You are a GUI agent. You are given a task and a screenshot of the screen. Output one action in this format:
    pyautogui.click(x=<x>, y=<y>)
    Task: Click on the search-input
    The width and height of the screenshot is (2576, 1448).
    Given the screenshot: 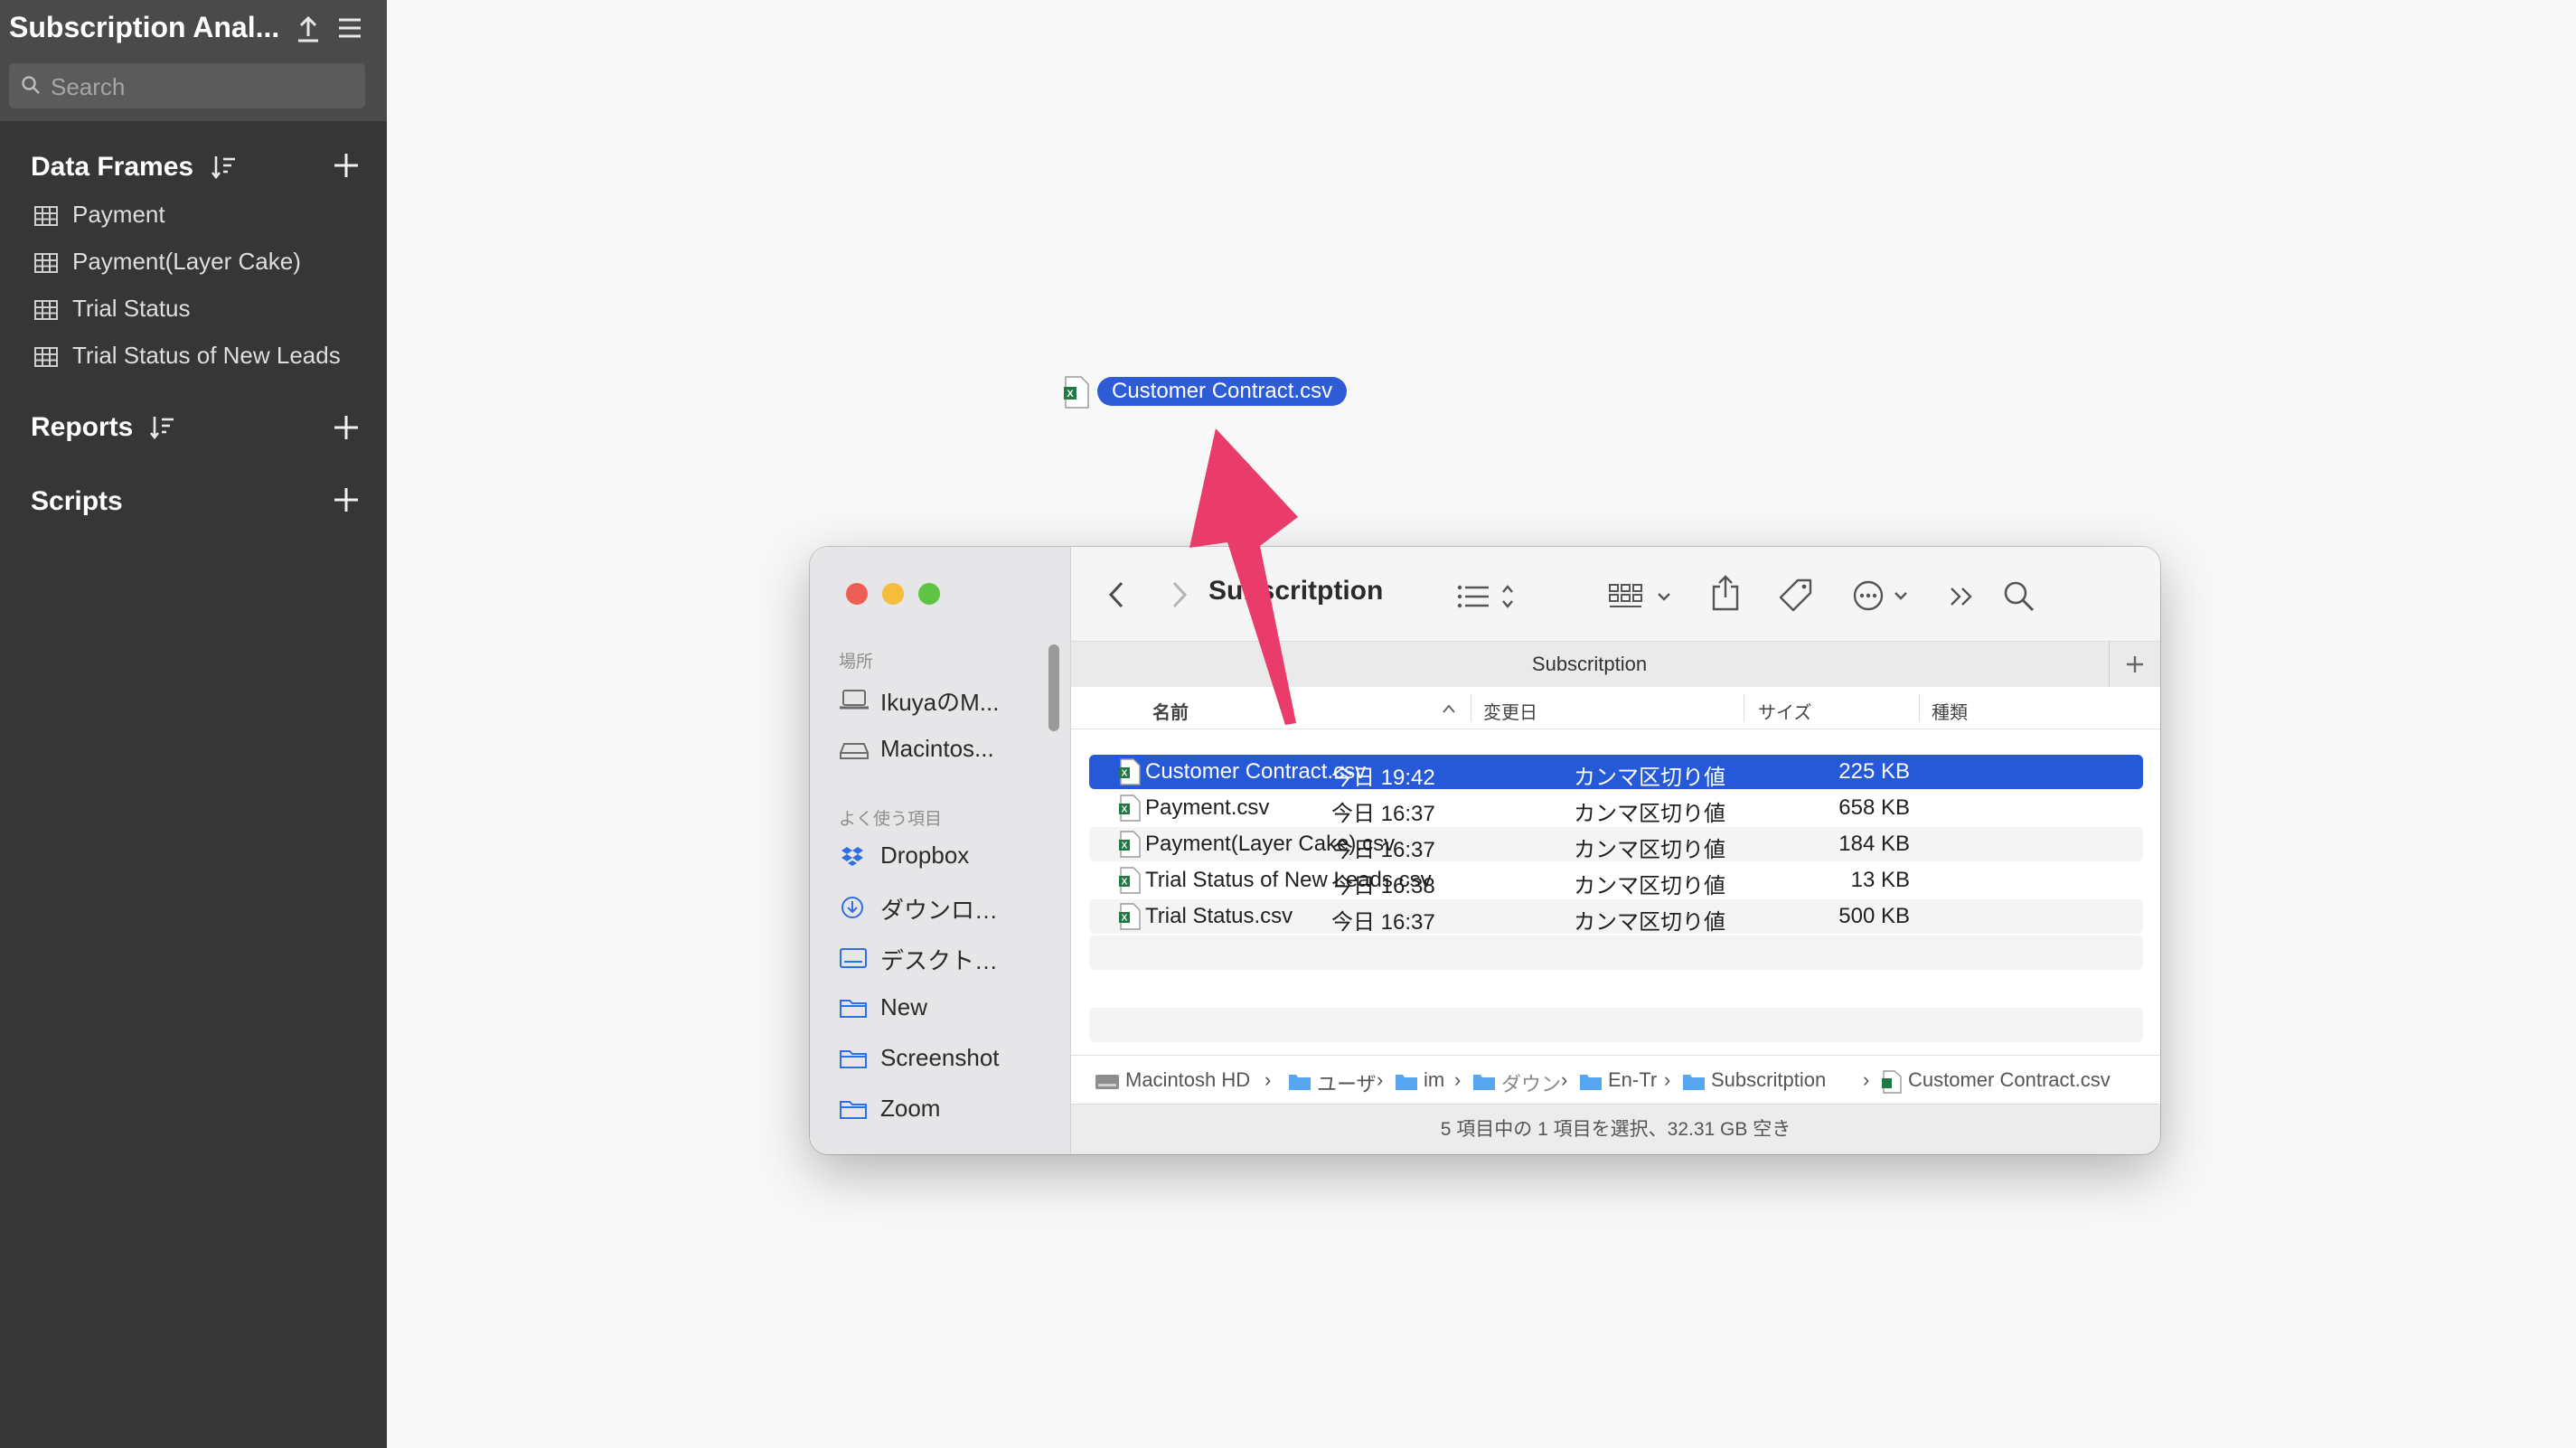 What is the action you would take?
    pyautogui.click(x=204, y=87)
    